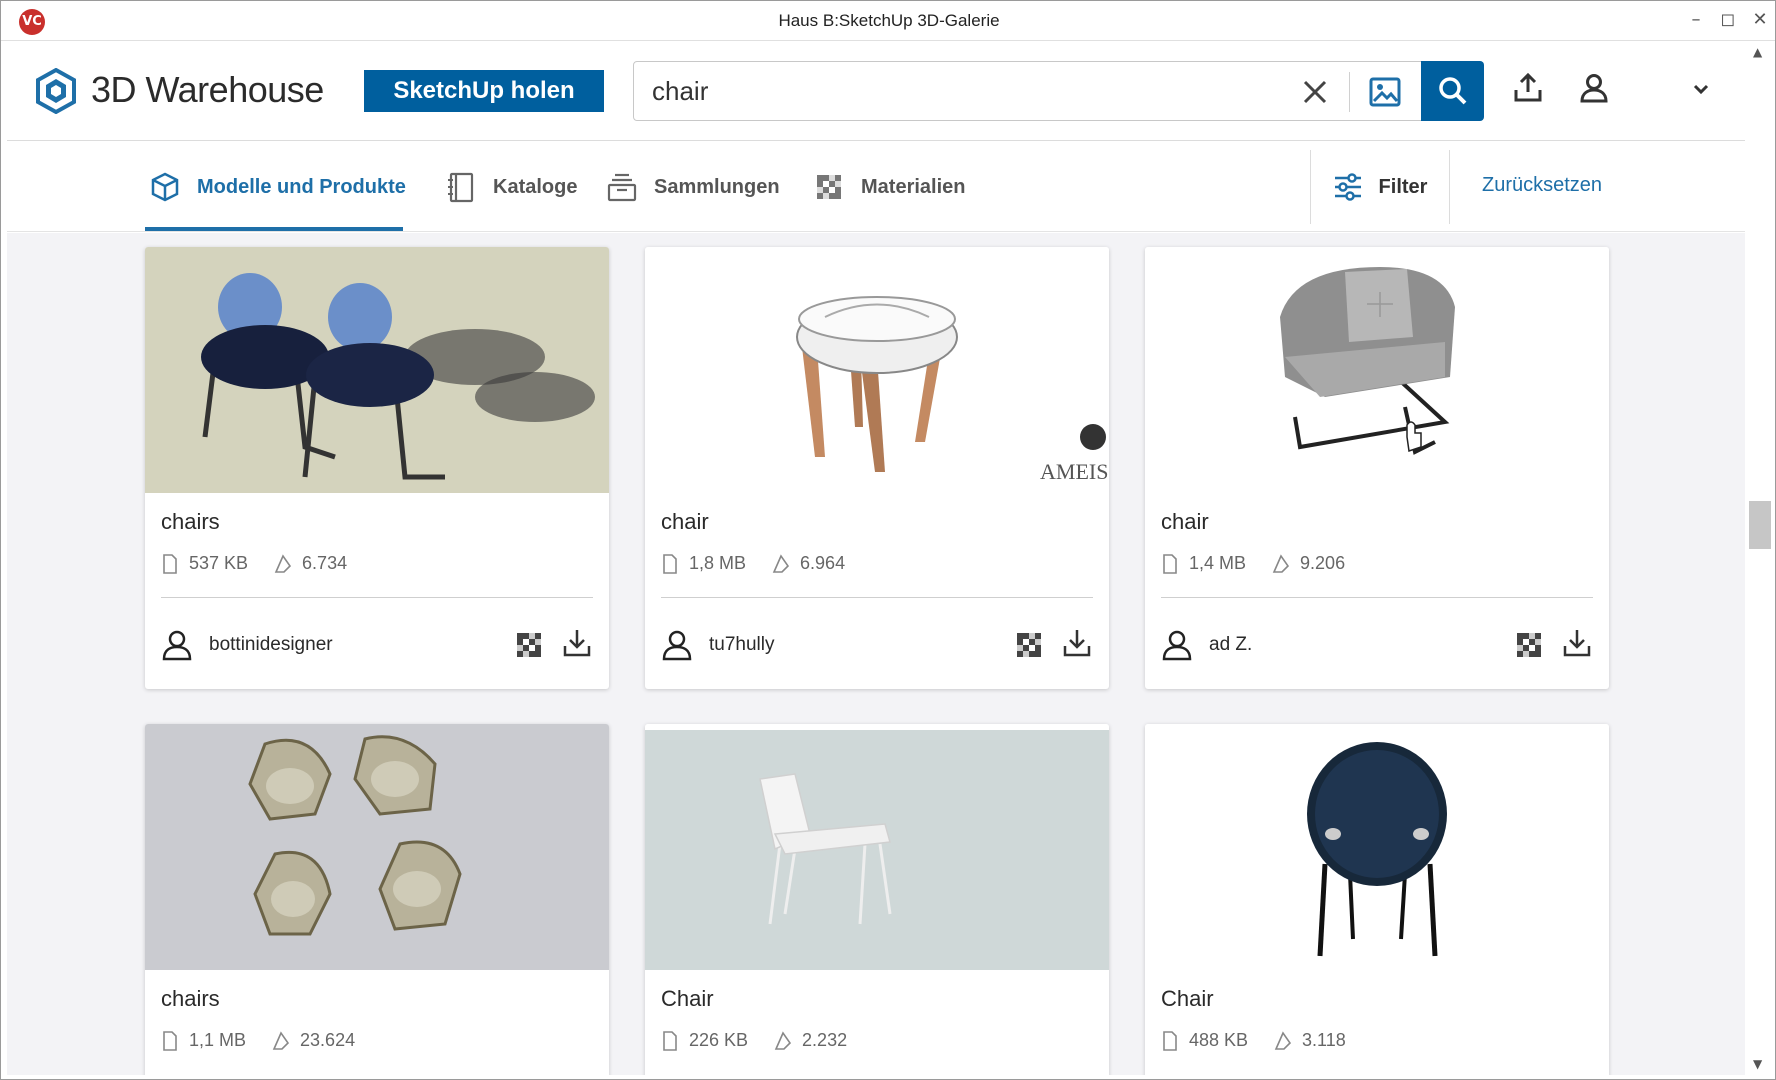 The height and width of the screenshot is (1080, 1776). Describe the element at coordinates (1696, 20) in the screenshot. I see `minimize-button: –` at that location.